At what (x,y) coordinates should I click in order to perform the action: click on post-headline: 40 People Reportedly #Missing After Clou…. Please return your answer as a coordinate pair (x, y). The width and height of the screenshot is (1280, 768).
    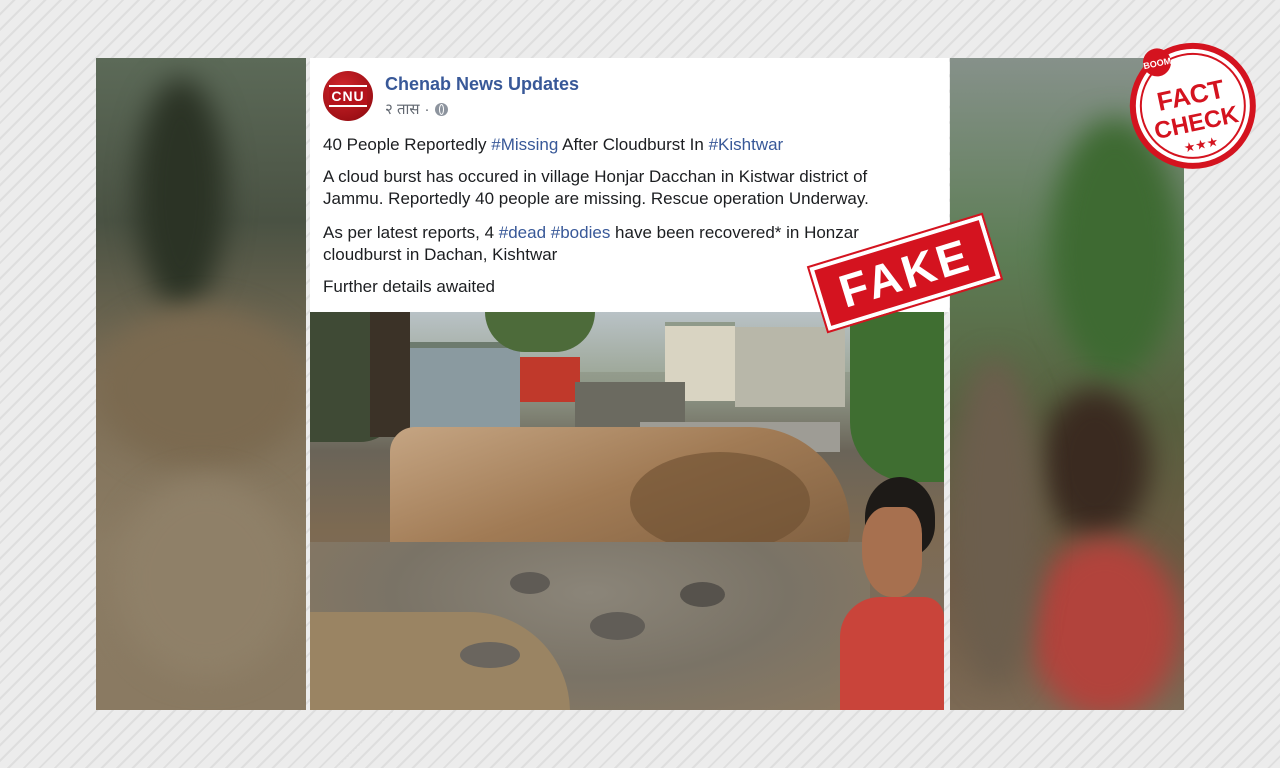
    Looking at the image, I should click on (623, 145).